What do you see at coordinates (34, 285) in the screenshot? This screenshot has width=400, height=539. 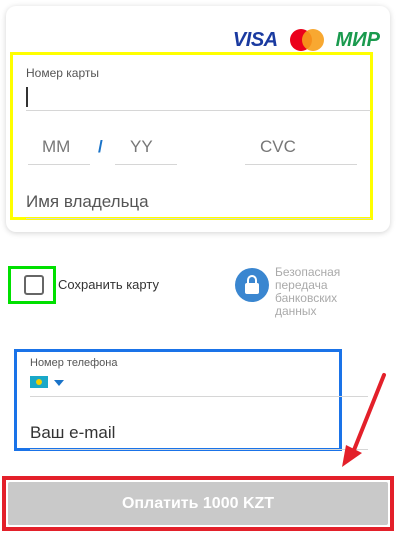 I see `save-card-checkbox` at bounding box center [34, 285].